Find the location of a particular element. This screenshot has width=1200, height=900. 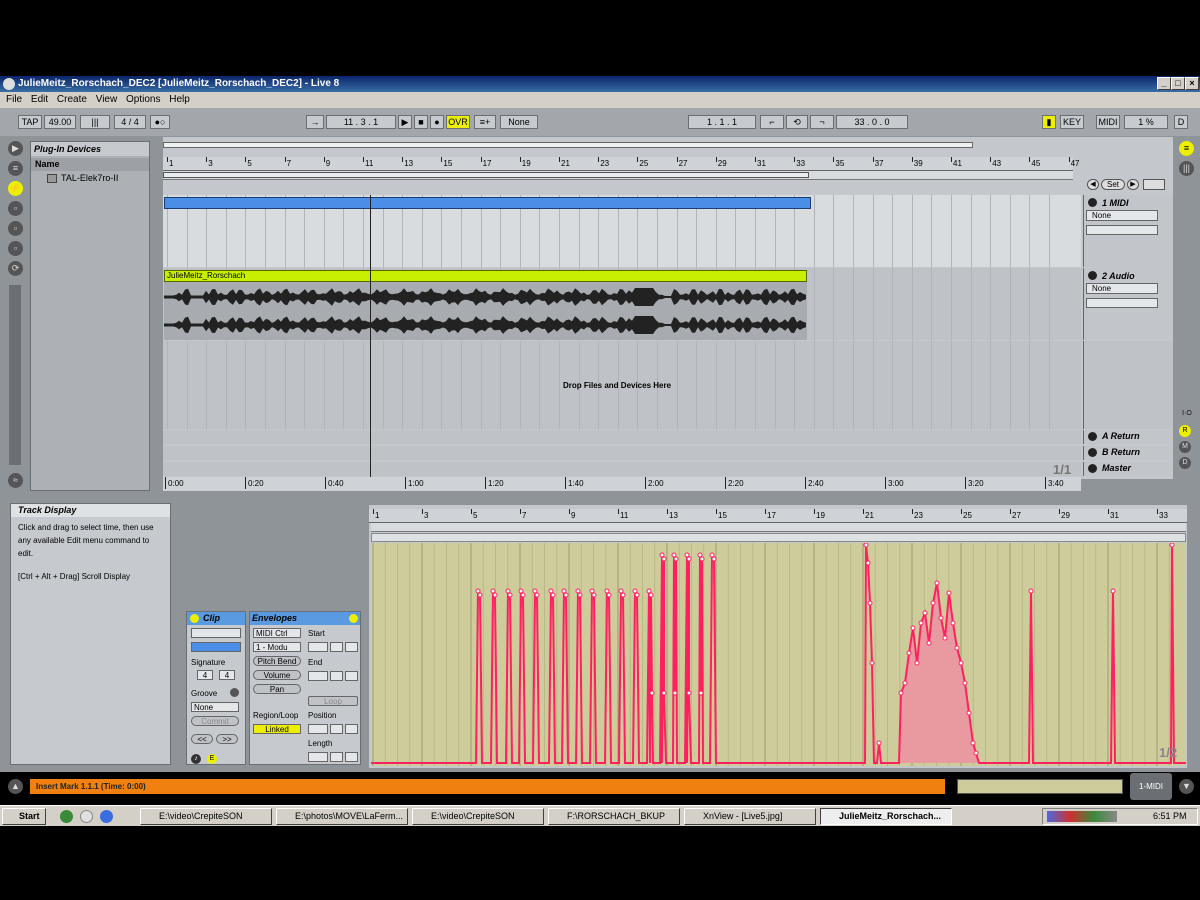

return-b-lane is located at coordinates (622, 453).